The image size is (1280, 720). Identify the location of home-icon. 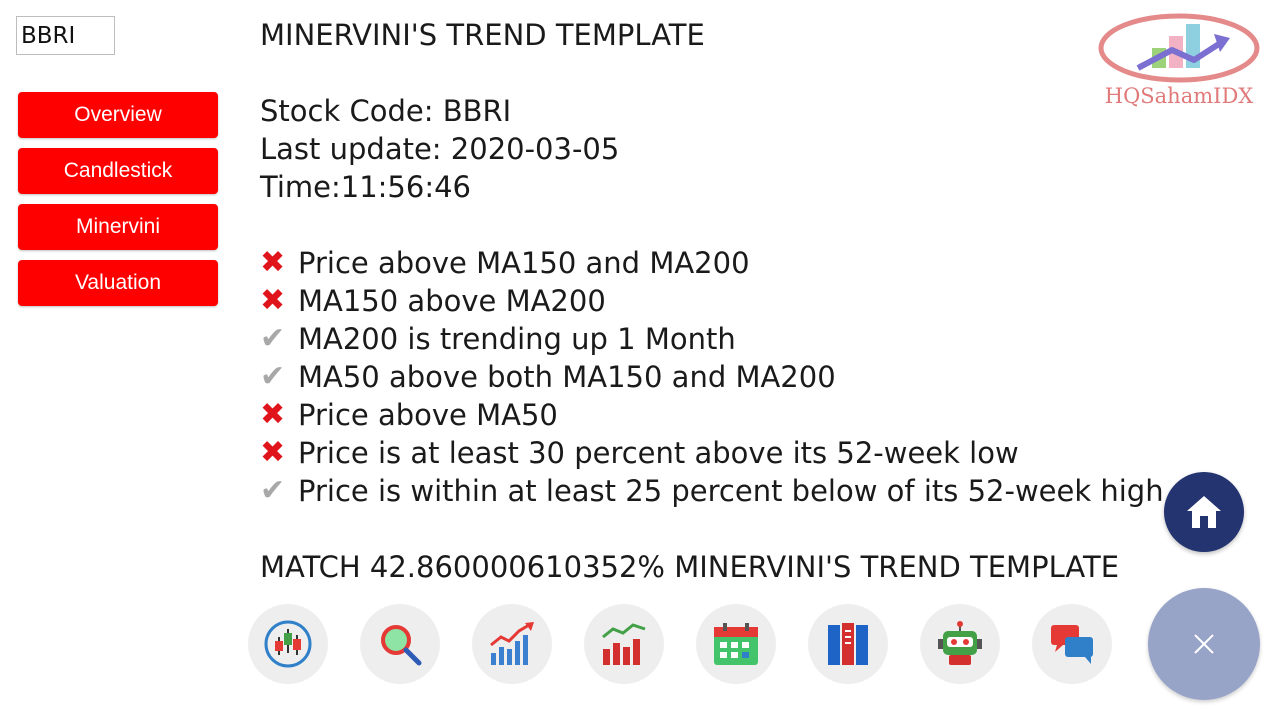
(1204, 512).